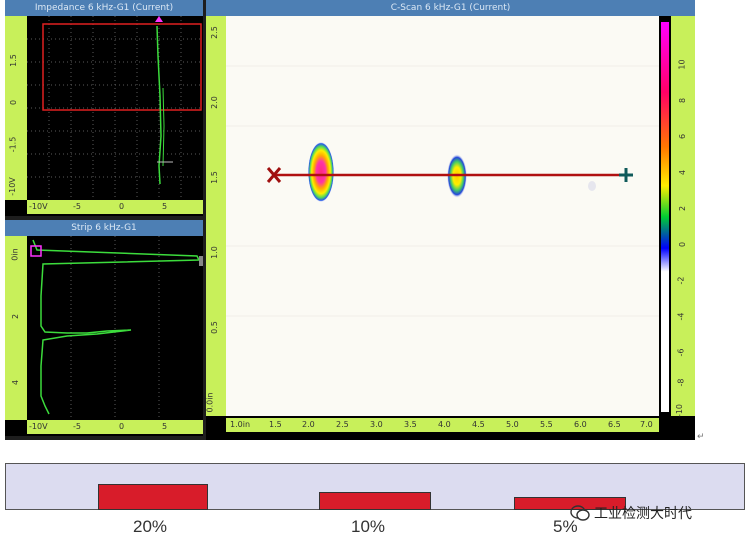 Image resolution: width=750 pixels, height=545 pixels. Describe the element at coordinates (115, 427) in the screenshot. I see `strip-x-ruler: -10V -5 0 5` at that location.